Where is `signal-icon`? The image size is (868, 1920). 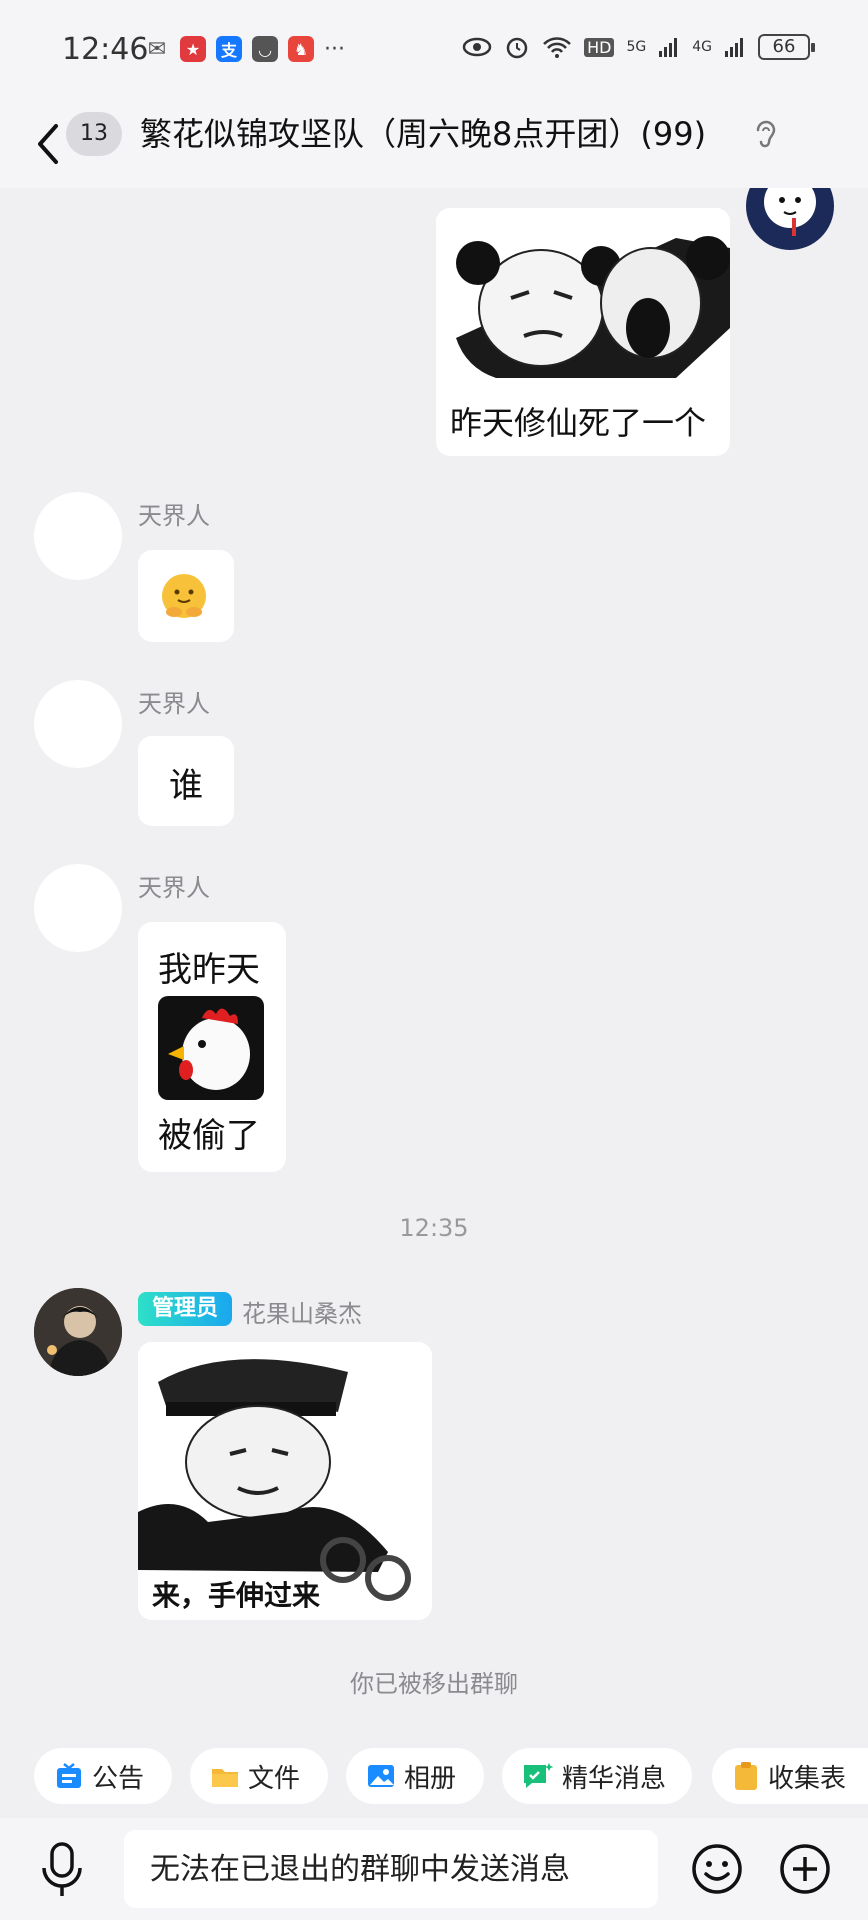
signal-icon is located at coordinates (668, 47).